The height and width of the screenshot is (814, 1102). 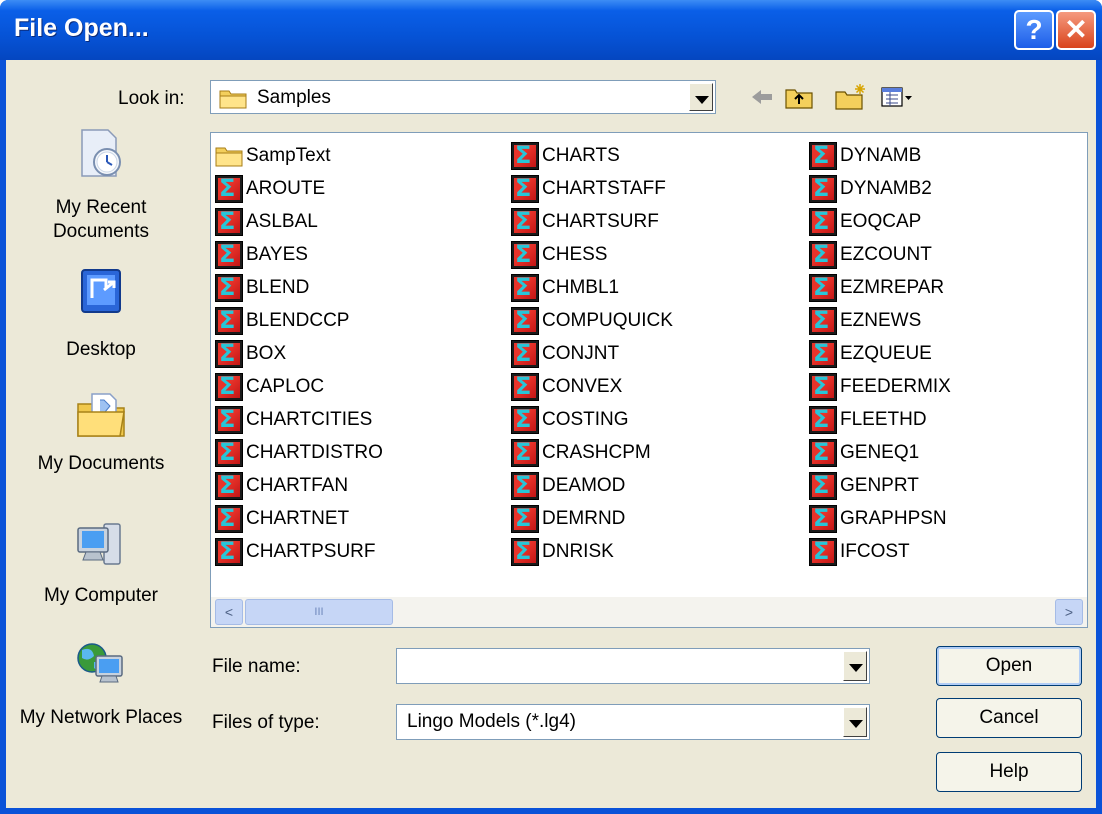 What do you see at coordinates (886, 188) in the screenshot?
I see `file-name: DYNAMB2` at bounding box center [886, 188].